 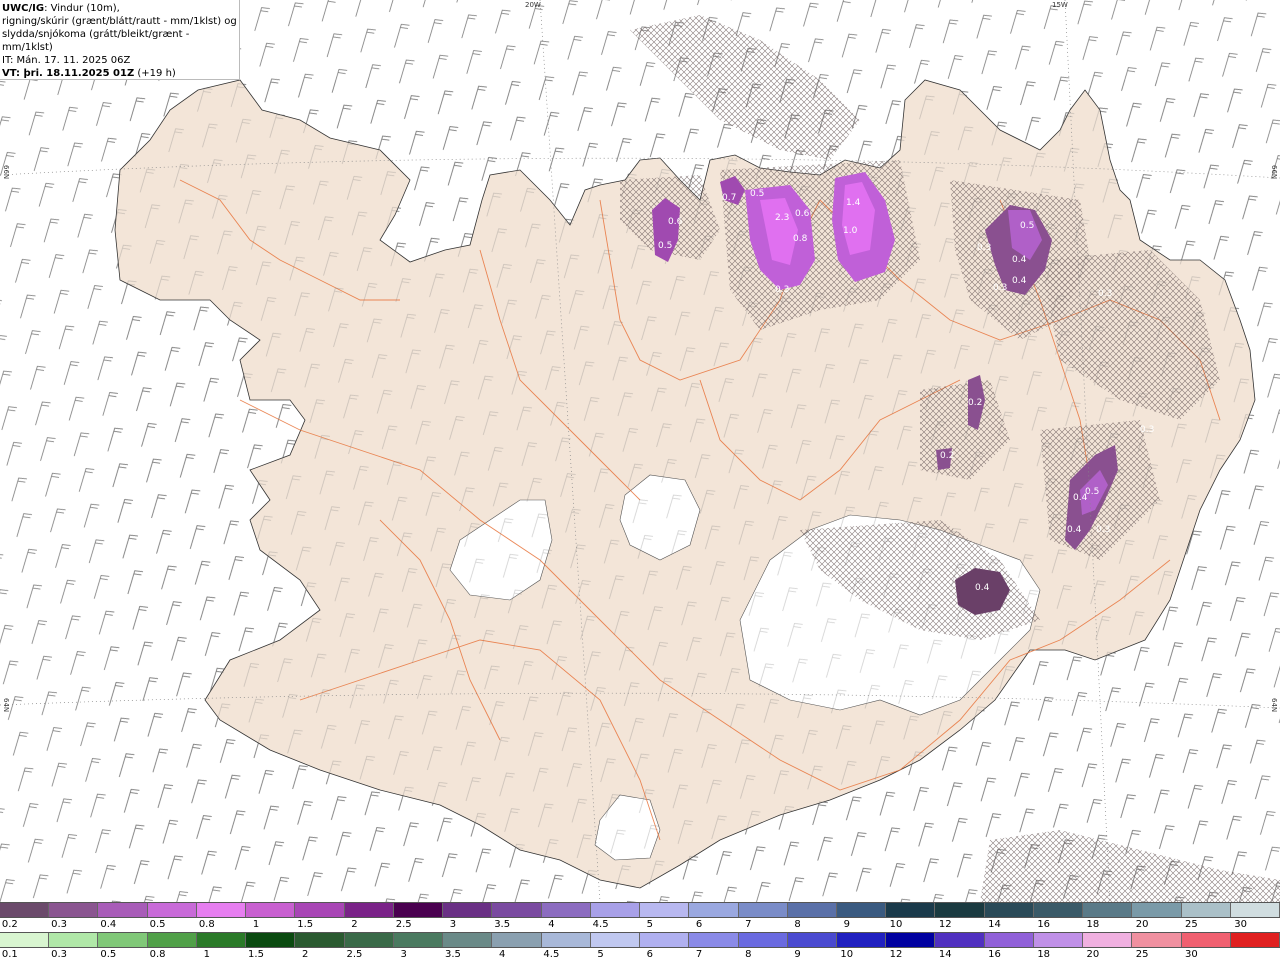 What do you see at coordinates (108, 924) in the screenshot?
I see `scale-label: 0.4` at bounding box center [108, 924].